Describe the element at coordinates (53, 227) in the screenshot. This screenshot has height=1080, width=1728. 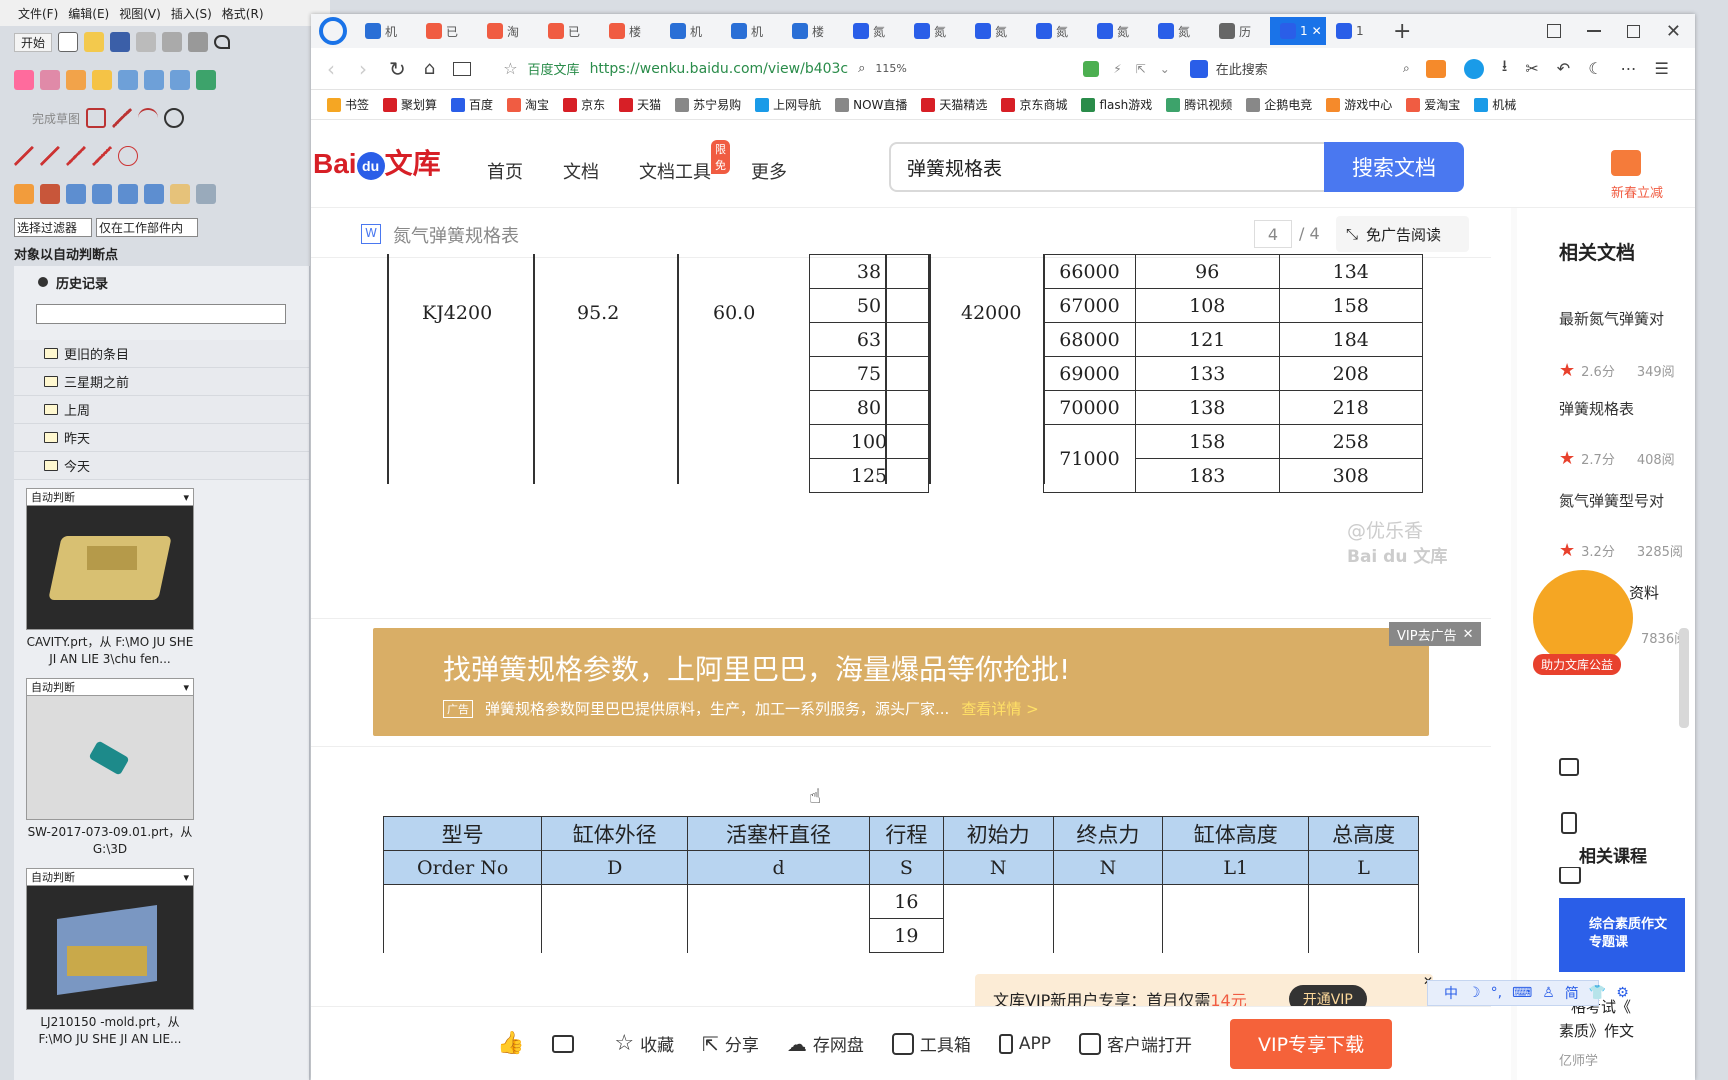
I see `selection-filter-dropdown: 选择过滤器` at that location.